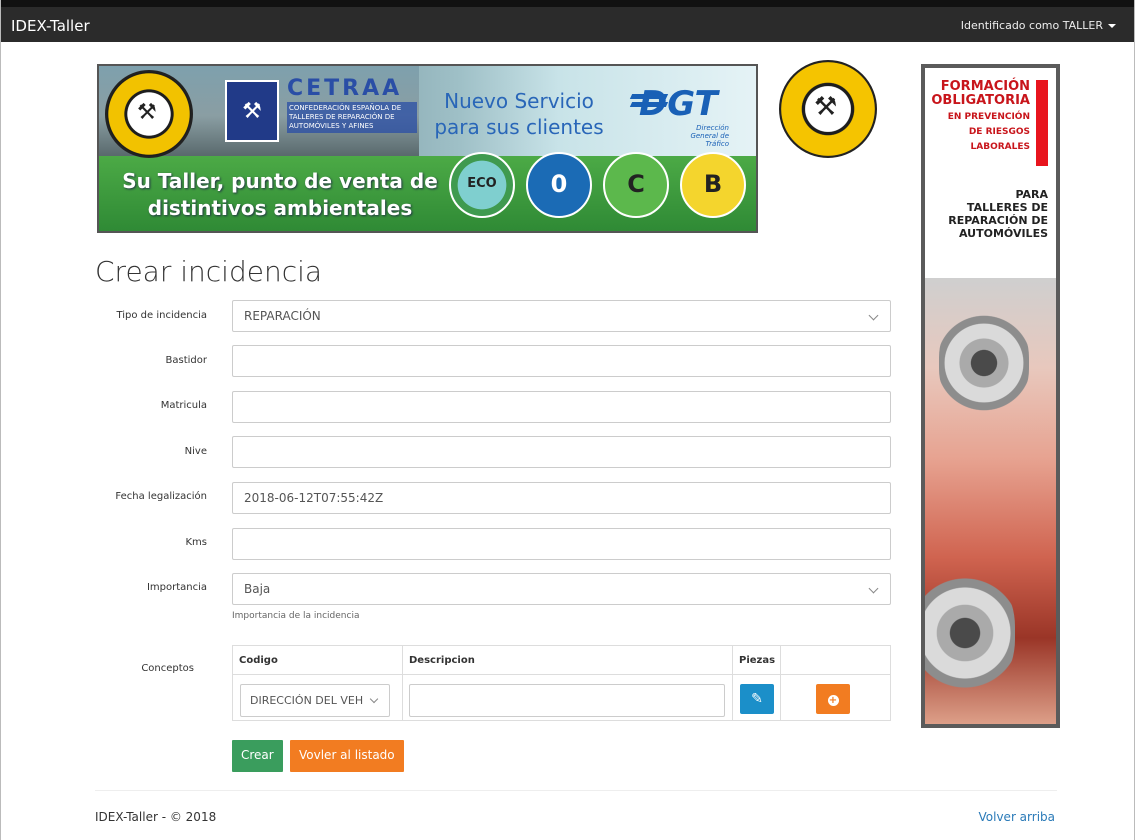  I want to click on descripcion-input, so click(567, 700).